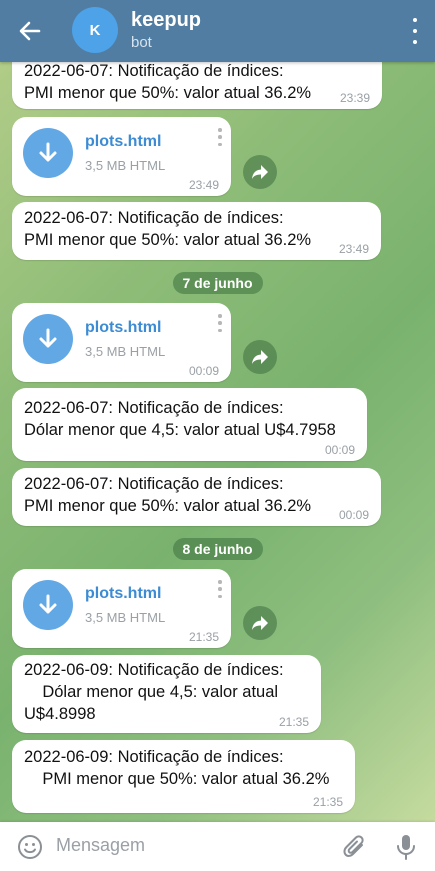 This screenshot has width=435, height=871. Describe the element at coordinates (100, 845) in the screenshot. I see `message-input: Mensagem` at that location.